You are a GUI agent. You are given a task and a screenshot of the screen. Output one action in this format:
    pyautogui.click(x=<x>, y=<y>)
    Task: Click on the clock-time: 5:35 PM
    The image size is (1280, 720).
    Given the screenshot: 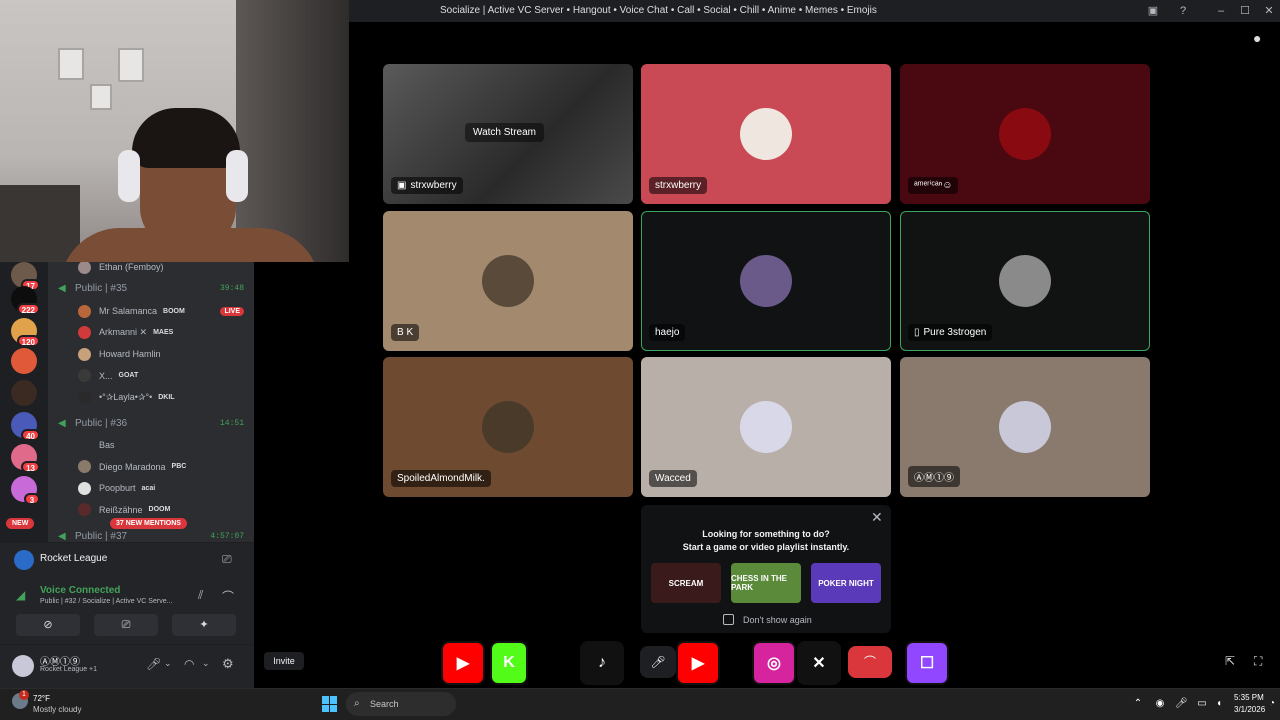 What is the action you would take?
    pyautogui.click(x=1249, y=697)
    